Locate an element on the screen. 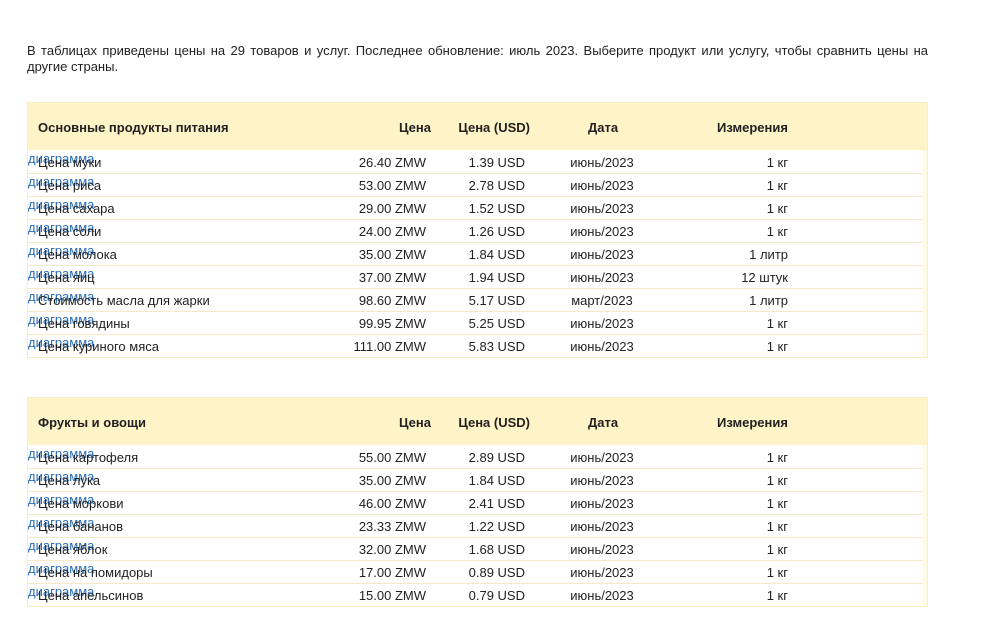  price-value: 99.95 ZMW is located at coordinates (392, 323).